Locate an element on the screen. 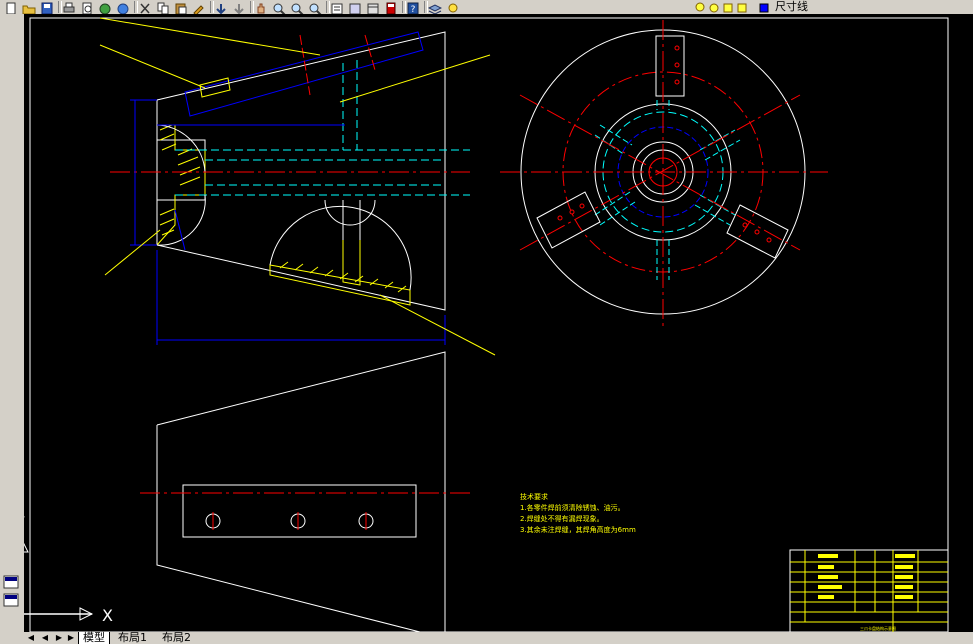 The height and width of the screenshot is (644, 973). undo-icon is located at coordinates (221, 7).